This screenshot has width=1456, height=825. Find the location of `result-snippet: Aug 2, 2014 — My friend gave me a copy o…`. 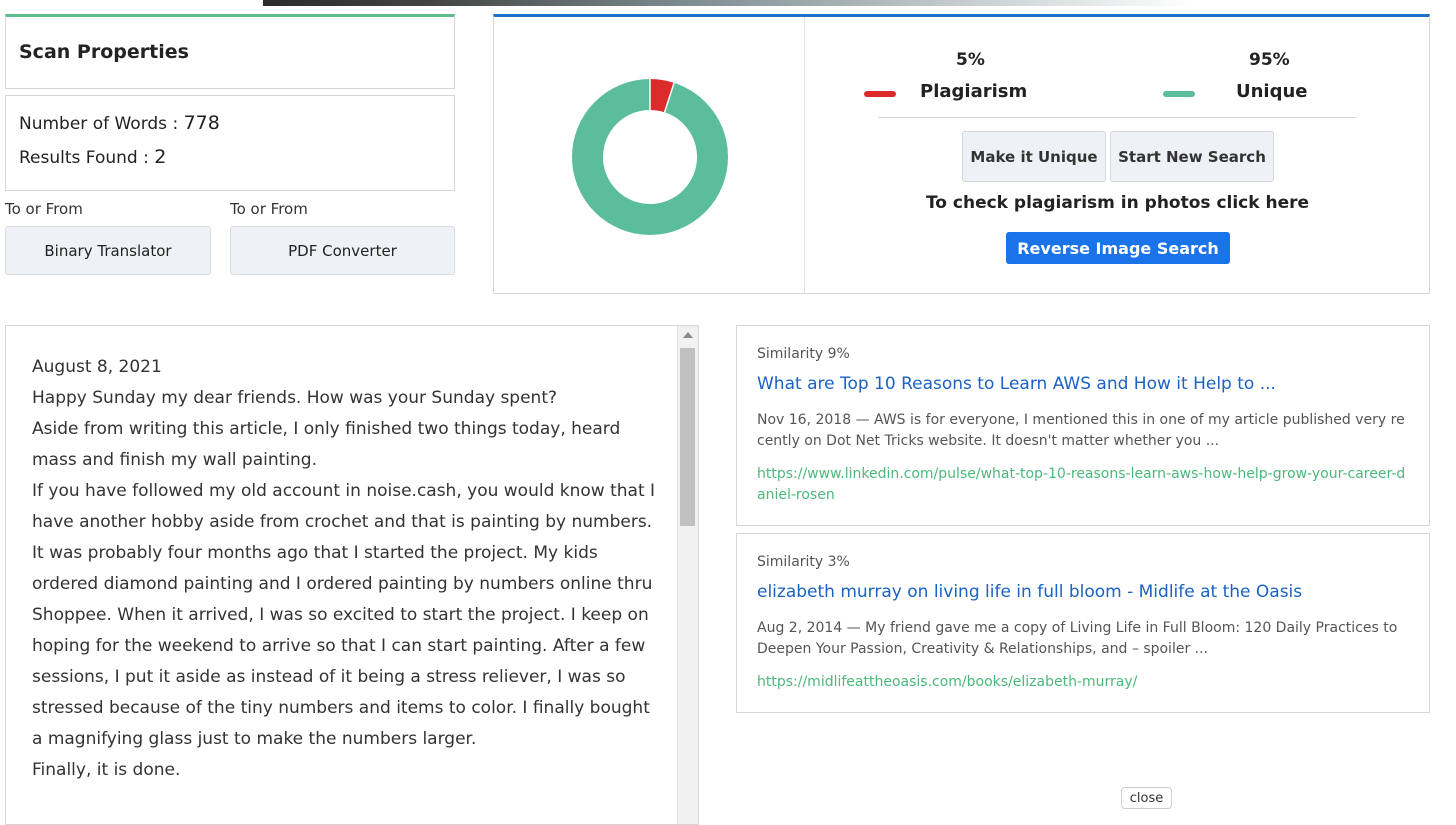

result-snippet: Aug 2, 2014 — My friend gave me a copy o… is located at coordinates (1077, 638).